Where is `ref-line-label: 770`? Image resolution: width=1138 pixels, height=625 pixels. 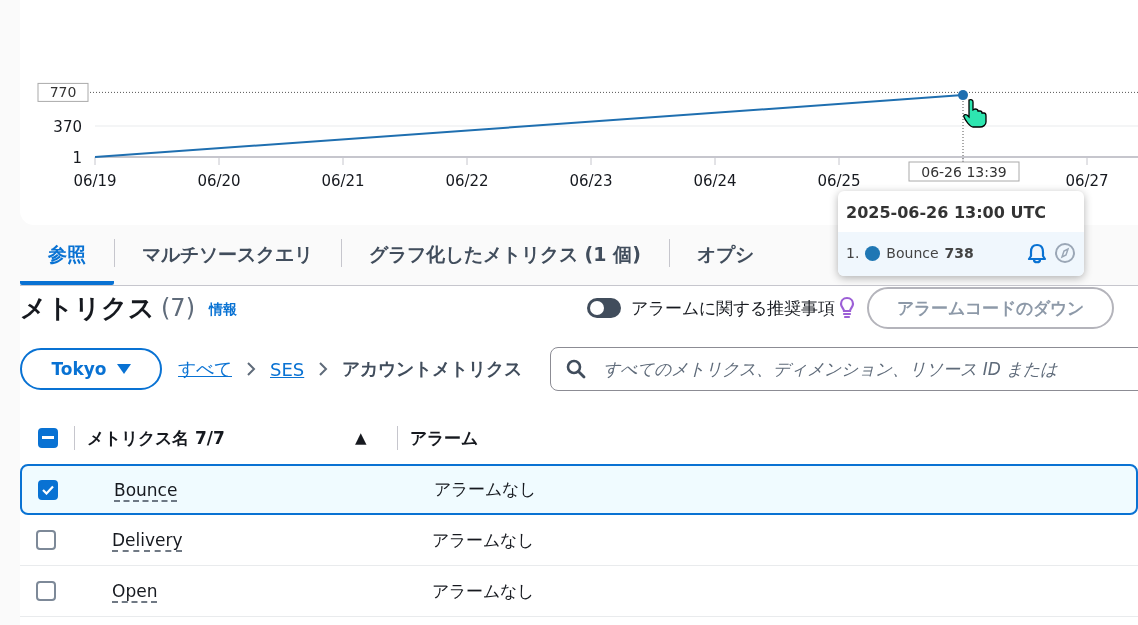
ref-line-label: 770 is located at coordinates (63, 92).